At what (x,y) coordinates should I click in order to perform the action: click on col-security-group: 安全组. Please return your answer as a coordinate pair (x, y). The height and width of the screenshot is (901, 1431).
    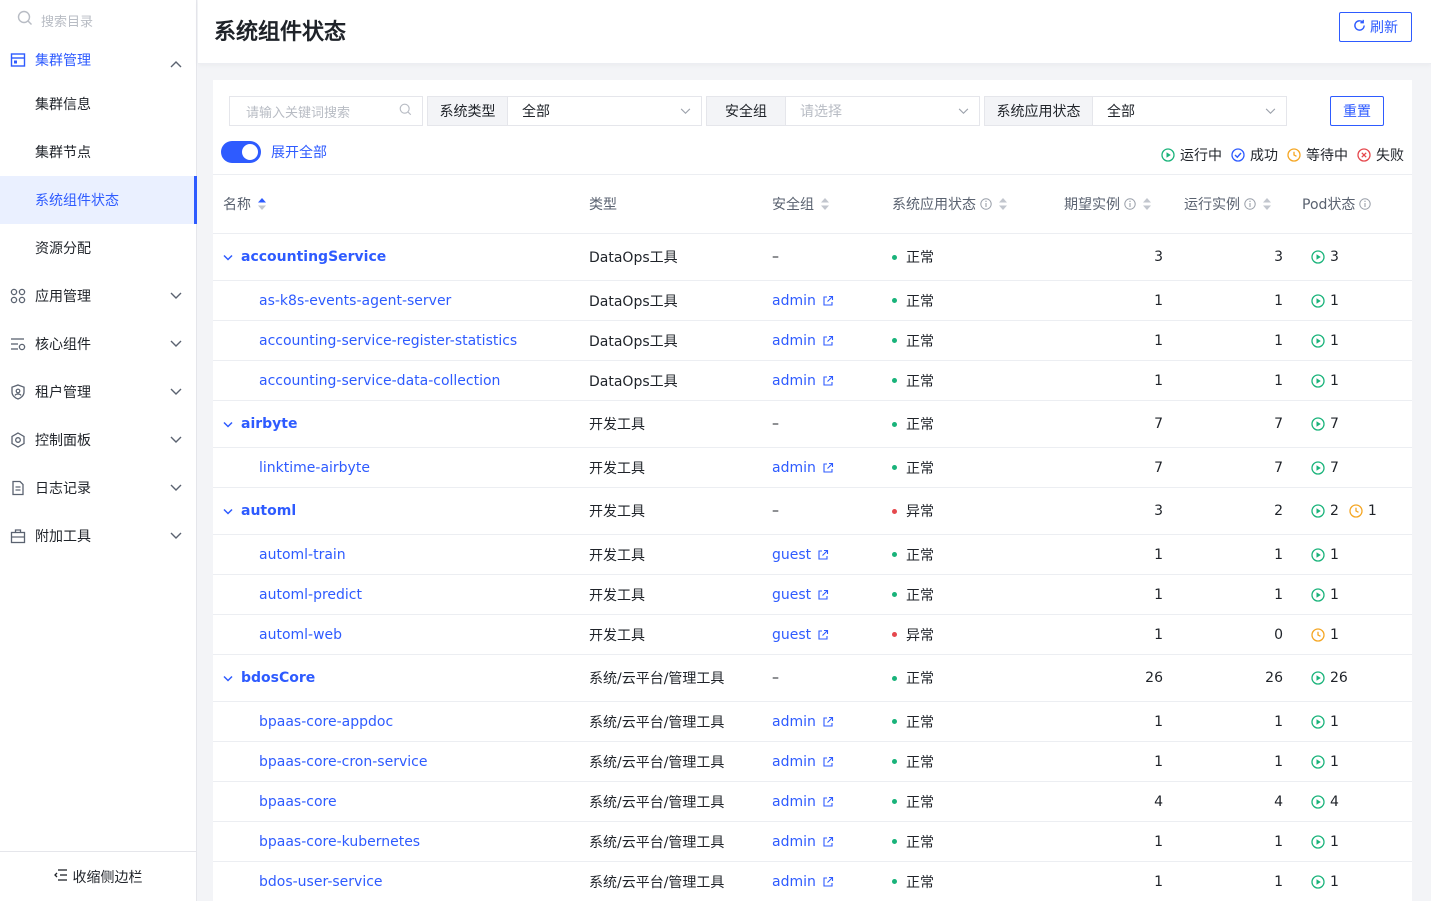
    Looking at the image, I should click on (801, 204).